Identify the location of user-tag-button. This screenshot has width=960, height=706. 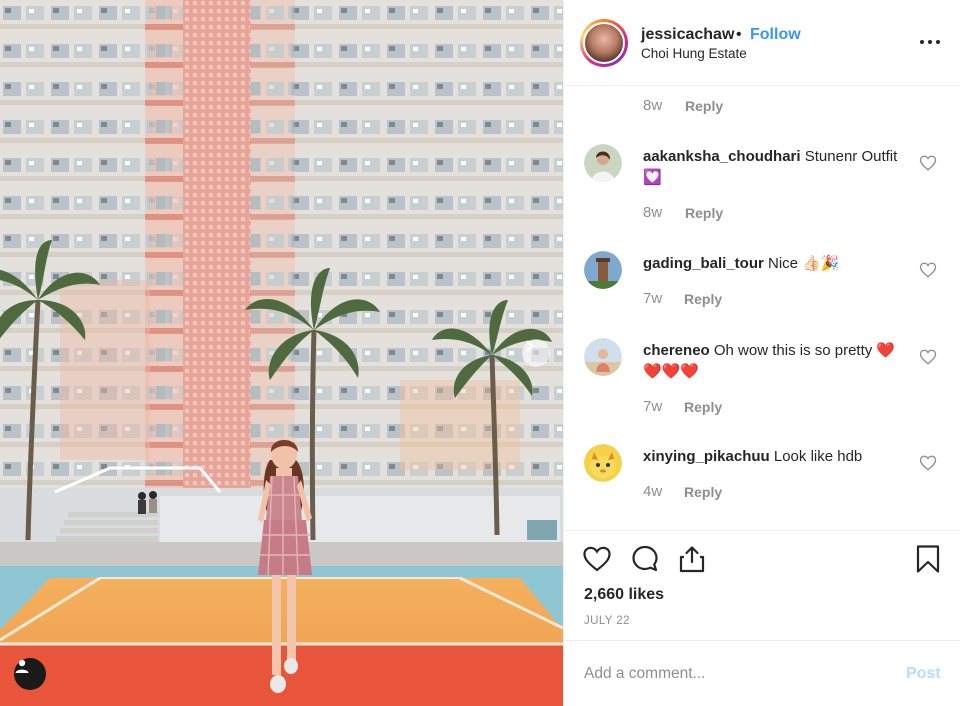
(30, 674).